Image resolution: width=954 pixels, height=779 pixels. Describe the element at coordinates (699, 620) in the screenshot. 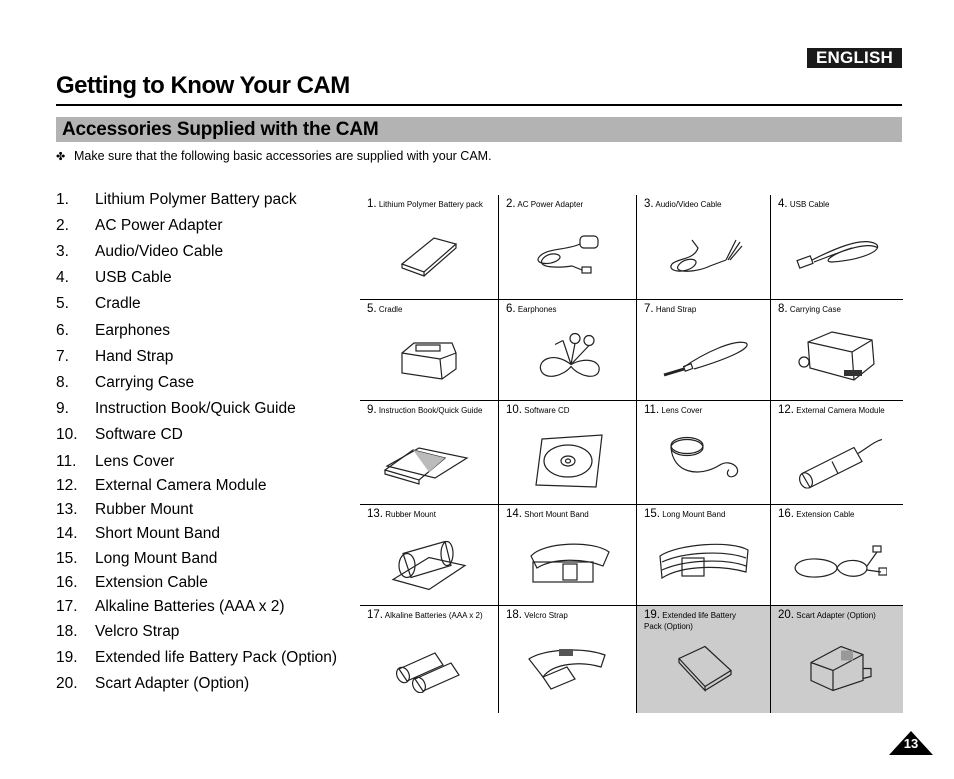

I see `cell-caption: 19. Extended life Battery Pack (Option)` at that location.